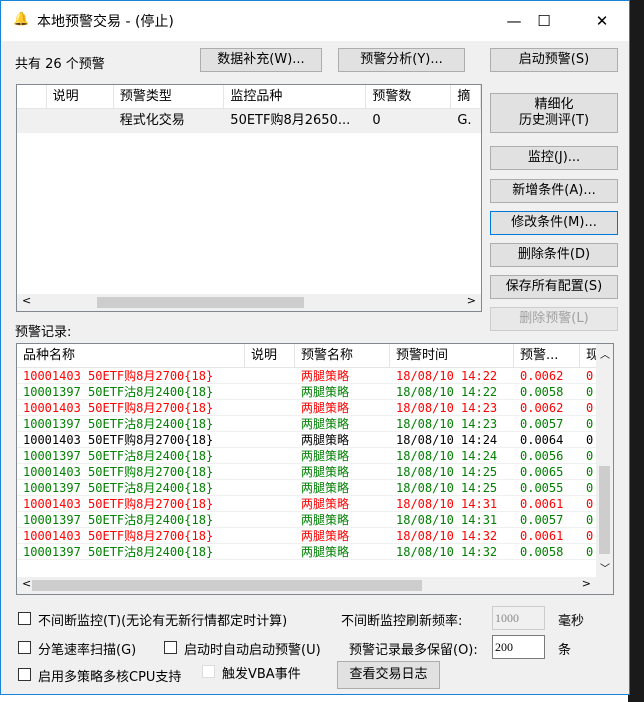 The image size is (644, 702). Describe the element at coordinates (518, 618) in the screenshot. I see `refresh-rate-input: 1000` at that location.